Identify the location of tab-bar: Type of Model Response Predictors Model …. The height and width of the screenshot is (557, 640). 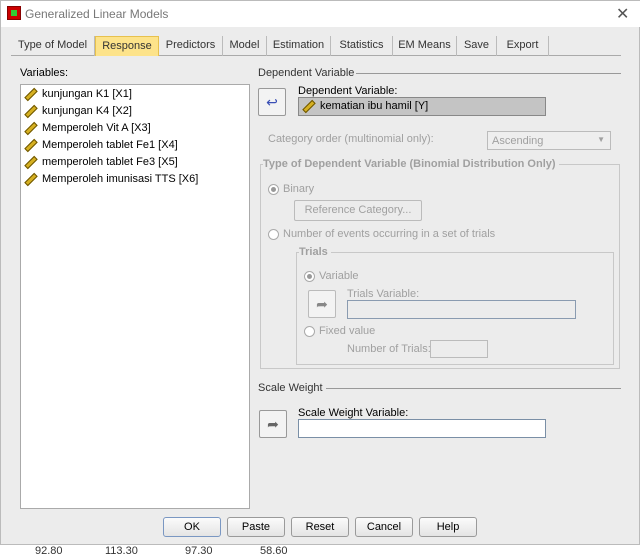
(316, 46).